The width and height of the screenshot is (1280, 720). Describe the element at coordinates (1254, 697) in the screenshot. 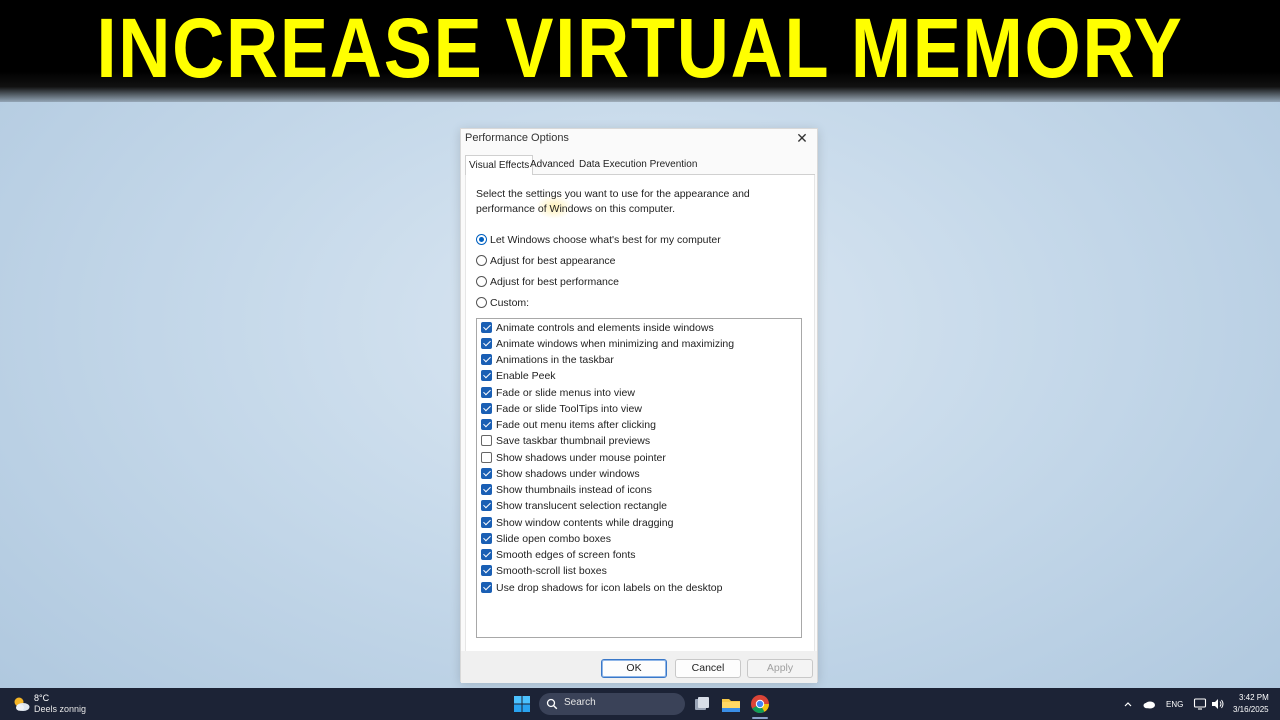

I see `clock-time: 3:42 PM` at that location.